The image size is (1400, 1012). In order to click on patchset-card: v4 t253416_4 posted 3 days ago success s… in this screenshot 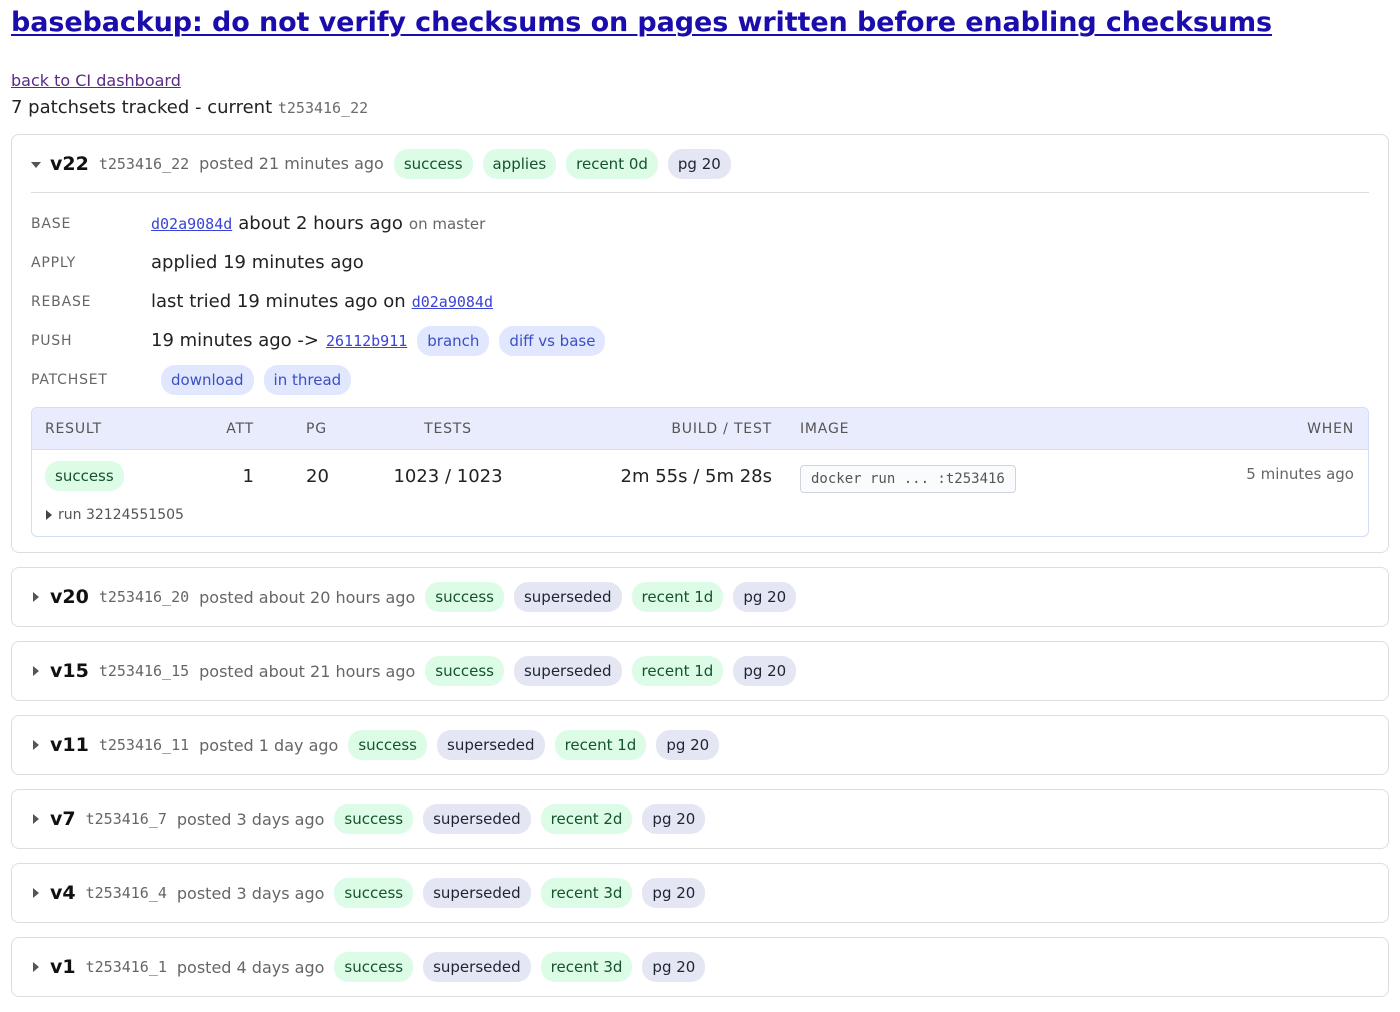, I will do `click(700, 893)`.